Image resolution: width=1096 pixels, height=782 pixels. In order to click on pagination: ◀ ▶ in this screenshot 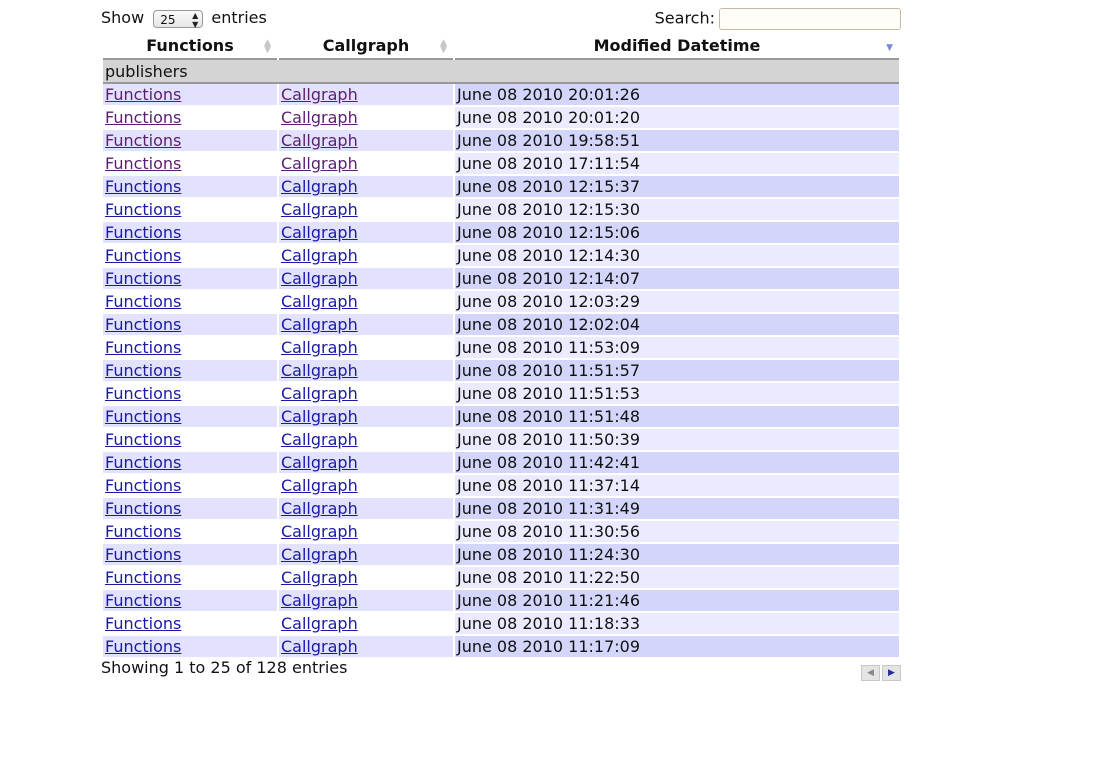, I will do `click(880, 670)`.